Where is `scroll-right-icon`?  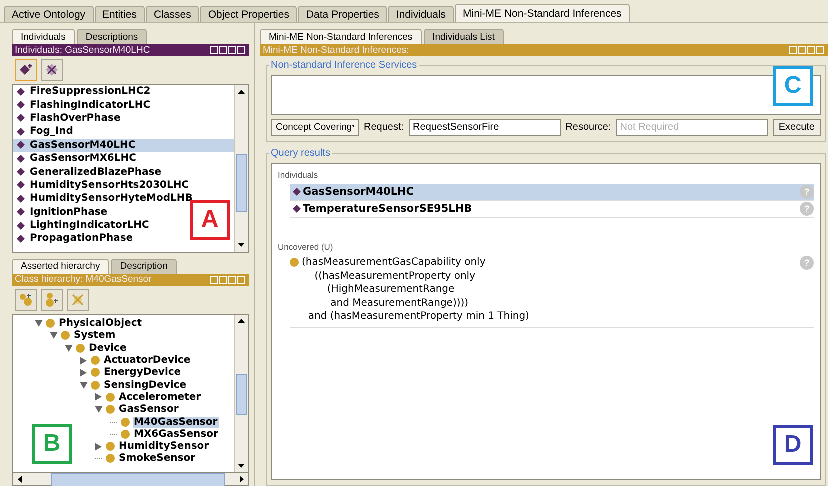
scroll-right-icon is located at coordinates (242, 479).